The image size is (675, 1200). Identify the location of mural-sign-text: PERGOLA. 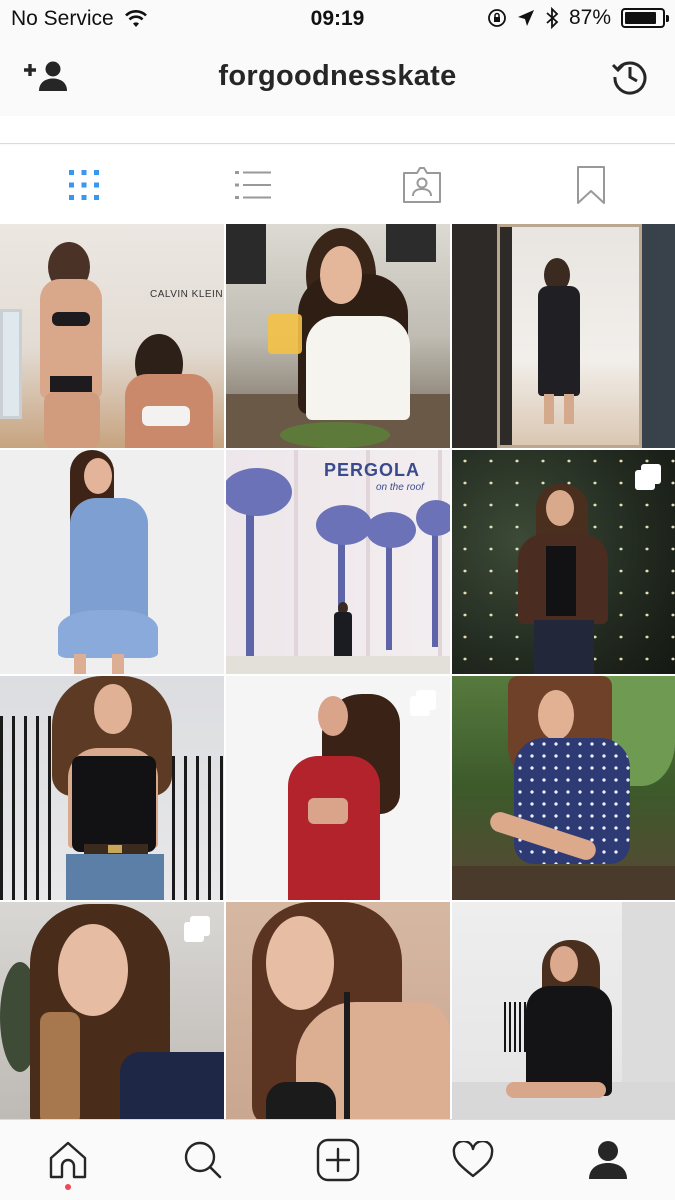
(372, 470).